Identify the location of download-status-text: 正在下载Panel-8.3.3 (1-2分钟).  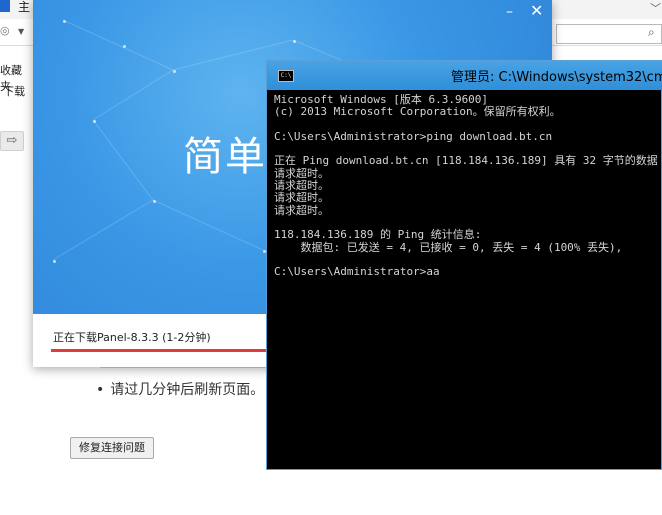
(132, 337).